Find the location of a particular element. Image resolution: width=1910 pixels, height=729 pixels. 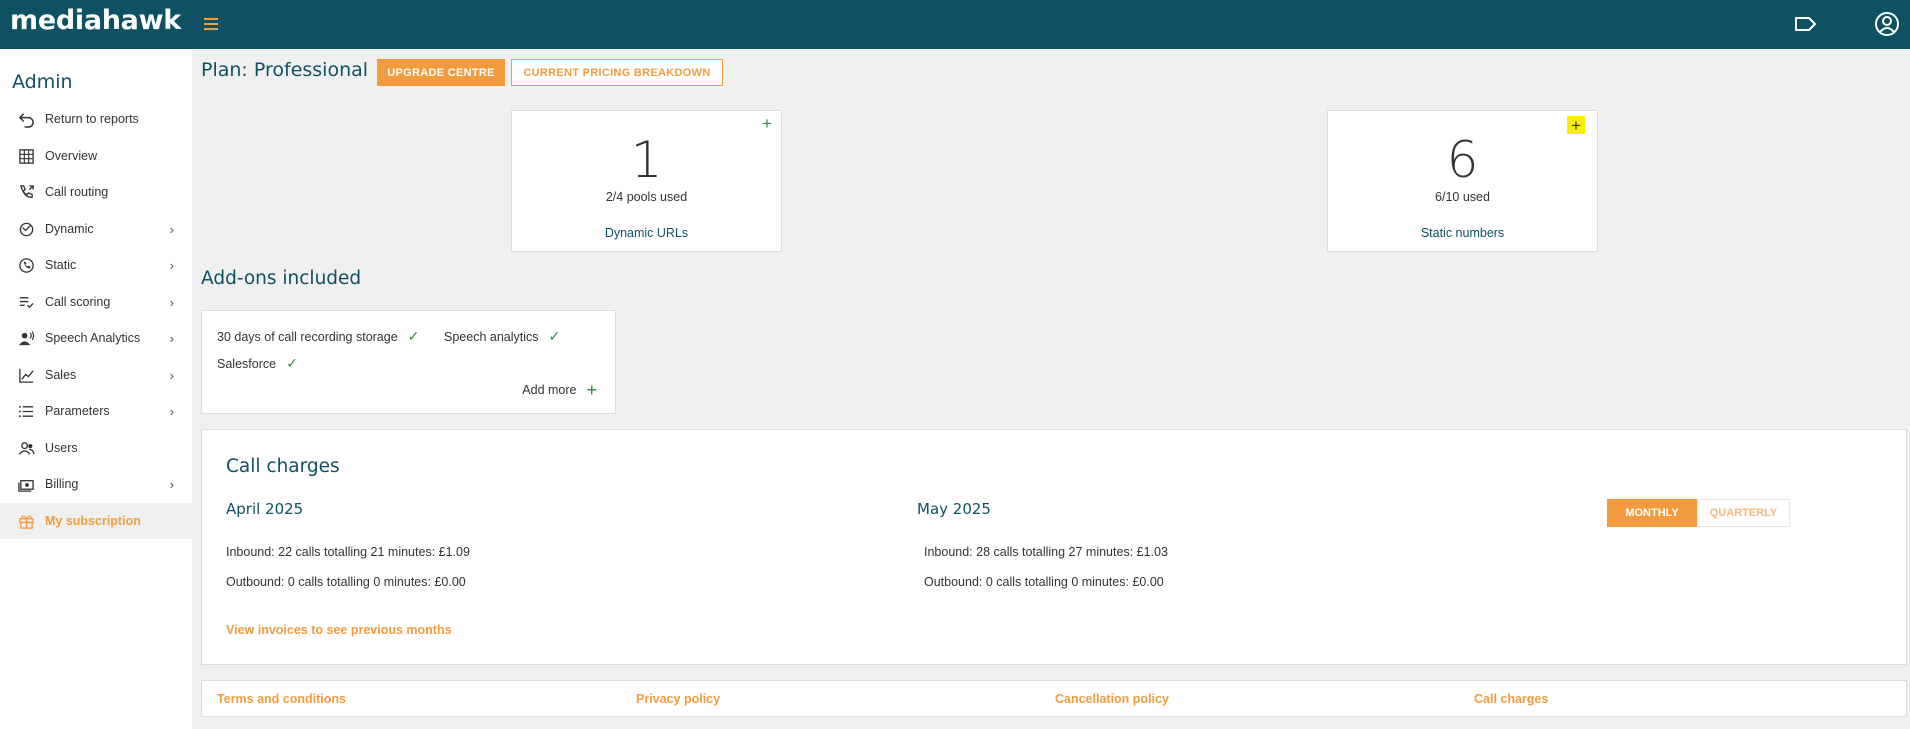

sidebar-item-my-subscription: My subscription is located at coordinates (96, 521).